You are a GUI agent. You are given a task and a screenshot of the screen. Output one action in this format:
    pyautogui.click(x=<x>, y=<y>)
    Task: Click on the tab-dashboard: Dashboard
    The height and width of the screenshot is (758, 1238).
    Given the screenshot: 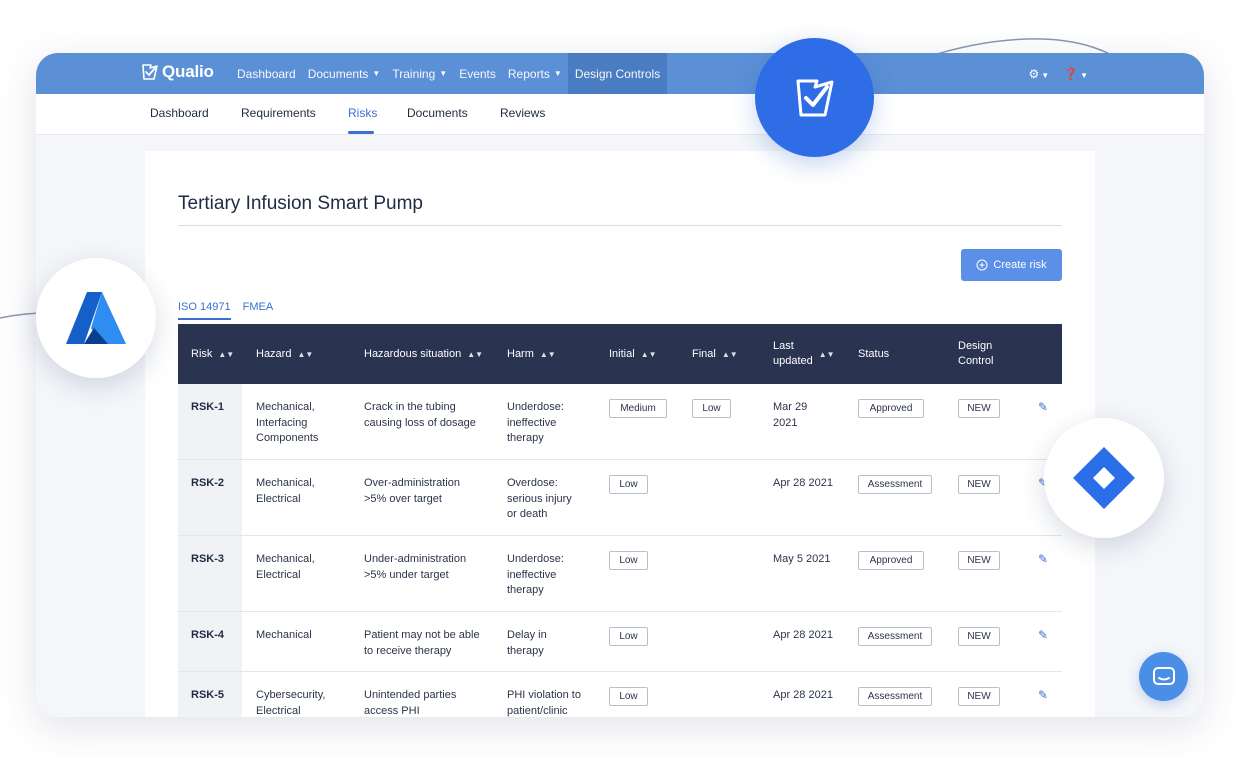 What is the action you would take?
    pyautogui.click(x=179, y=113)
    